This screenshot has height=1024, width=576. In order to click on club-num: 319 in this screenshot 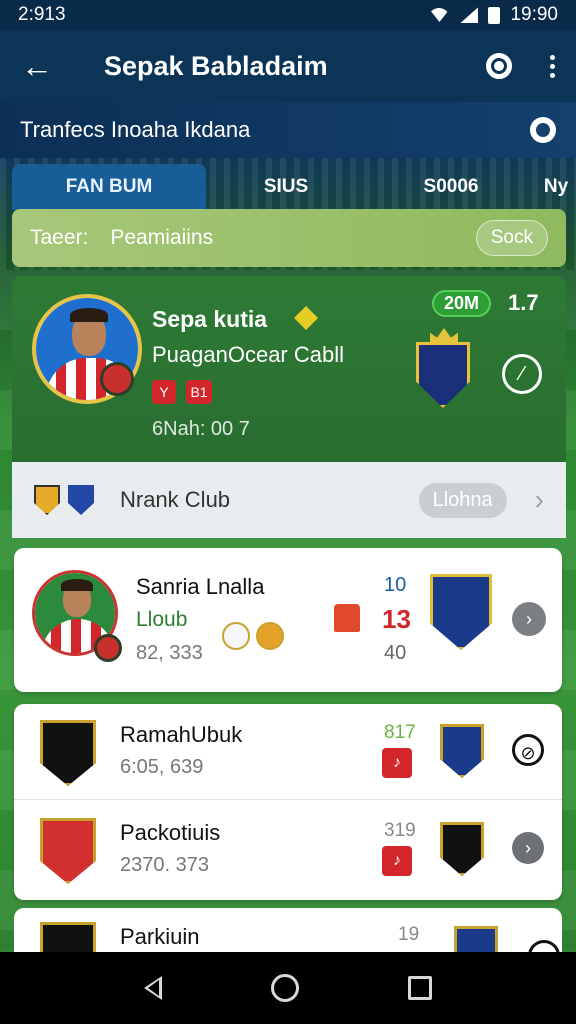, I will do `click(400, 830)`.